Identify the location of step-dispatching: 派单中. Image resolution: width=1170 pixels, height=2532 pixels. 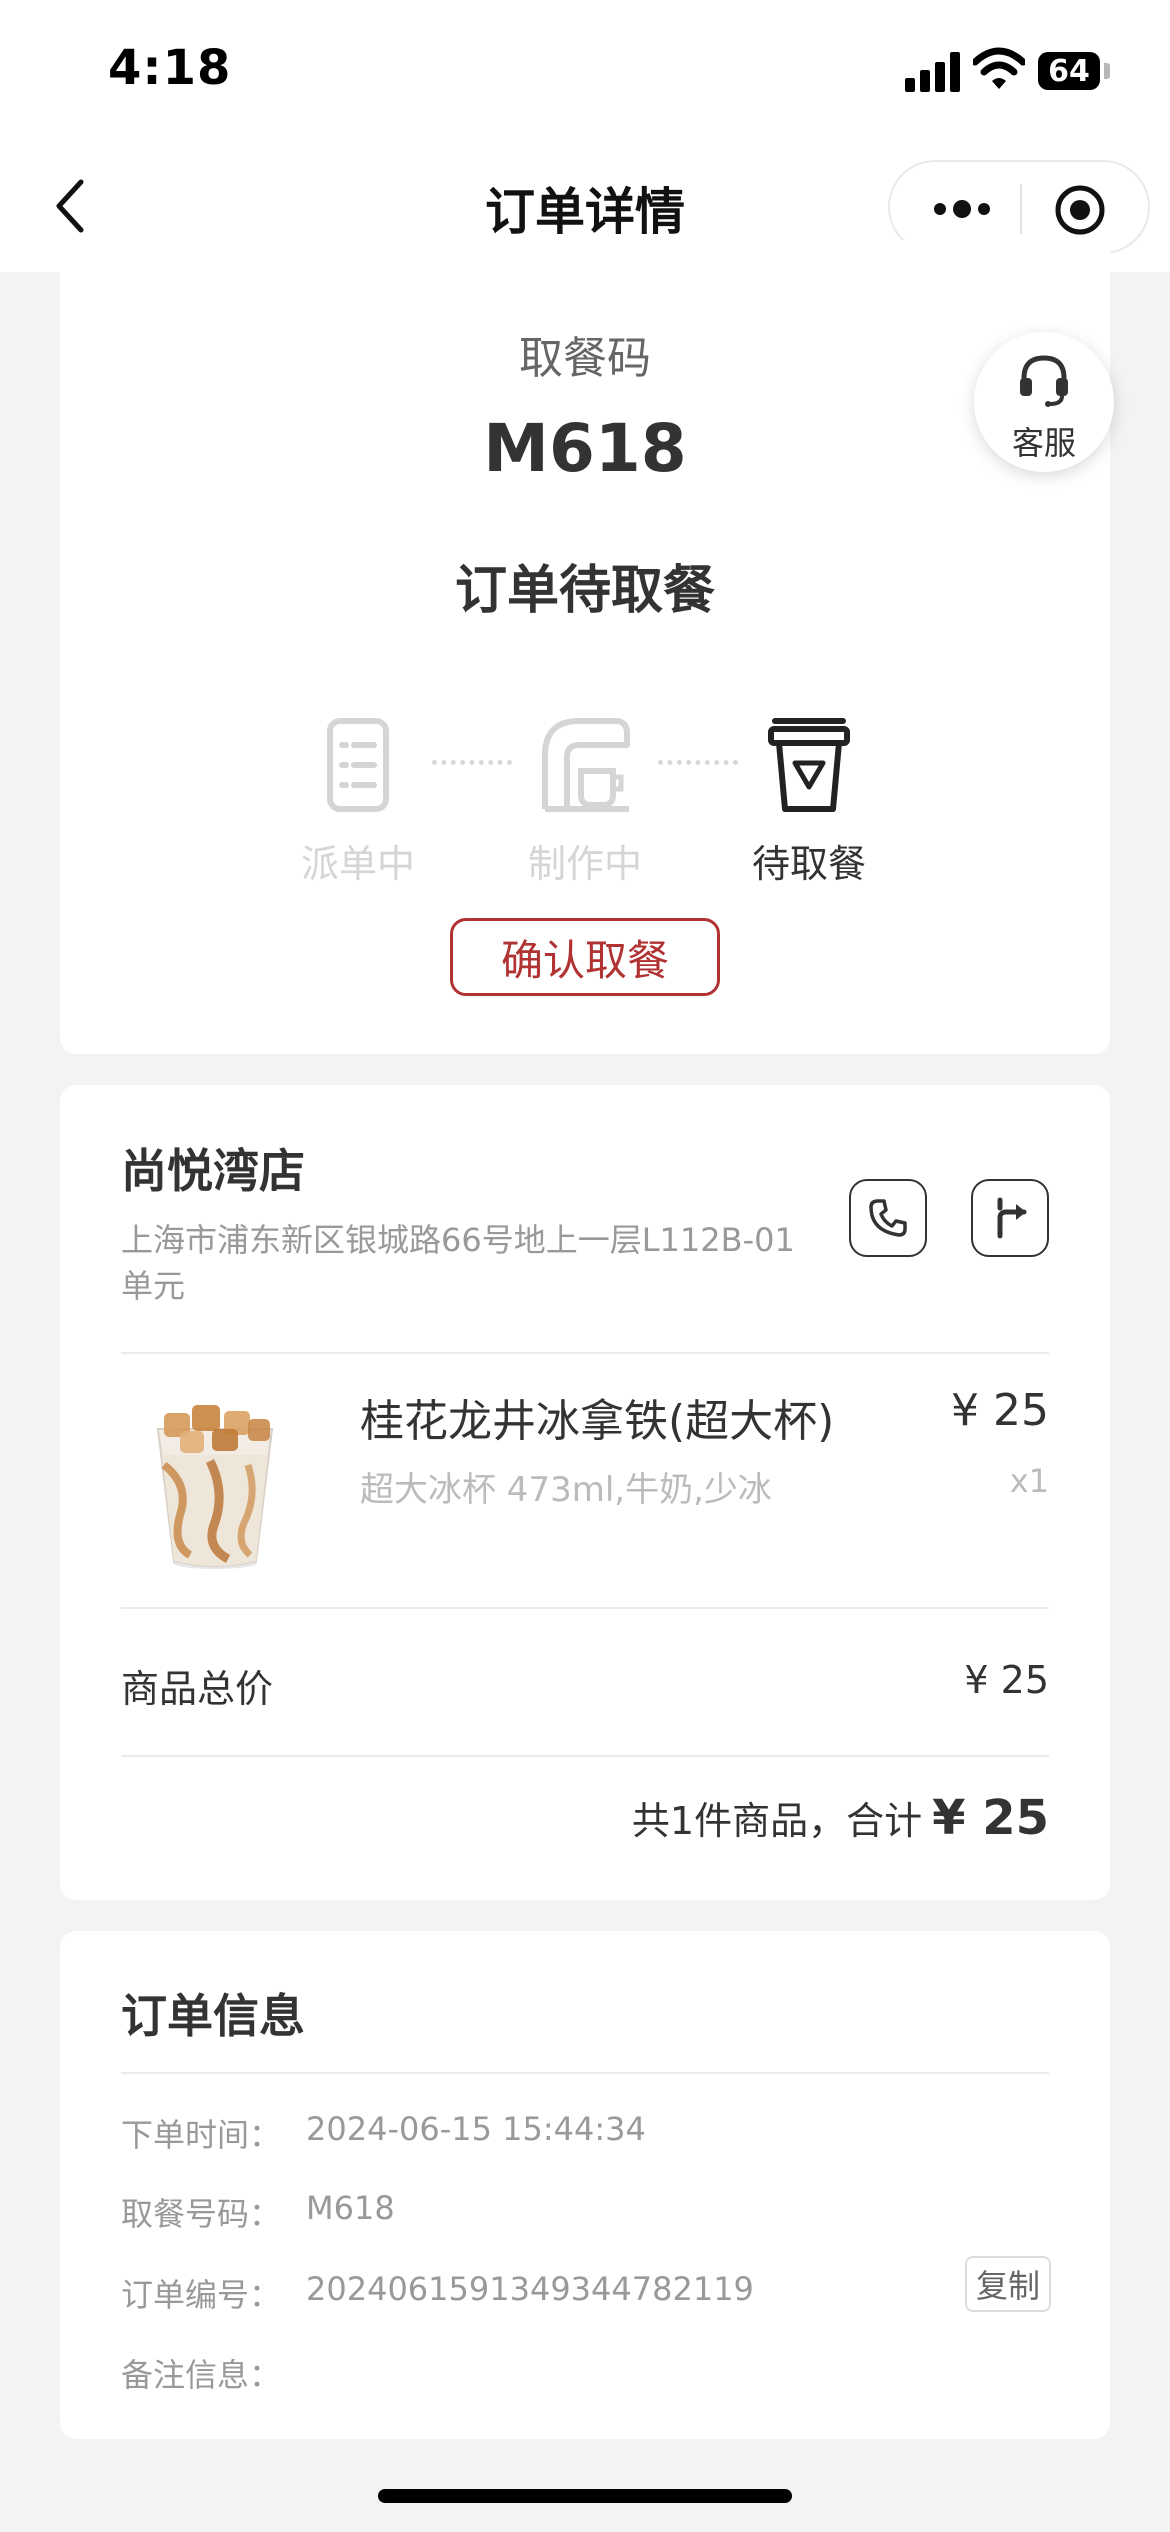
(358, 800).